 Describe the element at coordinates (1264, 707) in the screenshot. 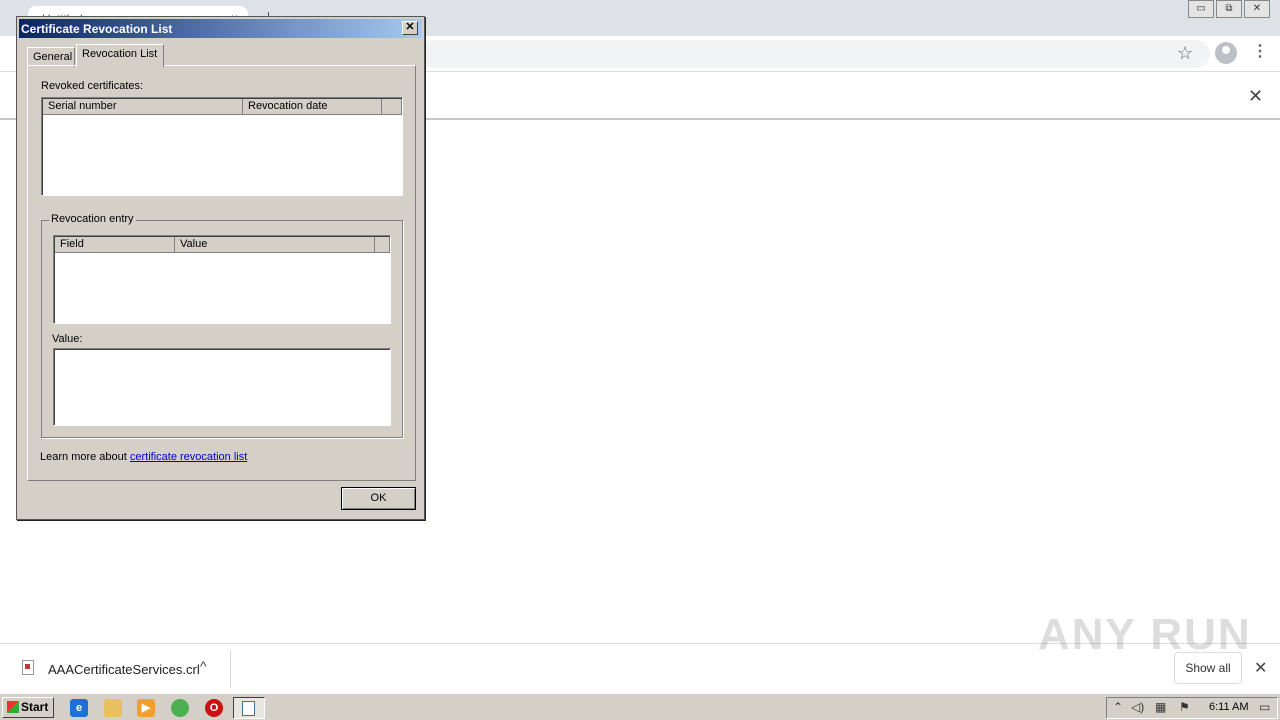

I see `show-desktop-icon: ▭` at that location.